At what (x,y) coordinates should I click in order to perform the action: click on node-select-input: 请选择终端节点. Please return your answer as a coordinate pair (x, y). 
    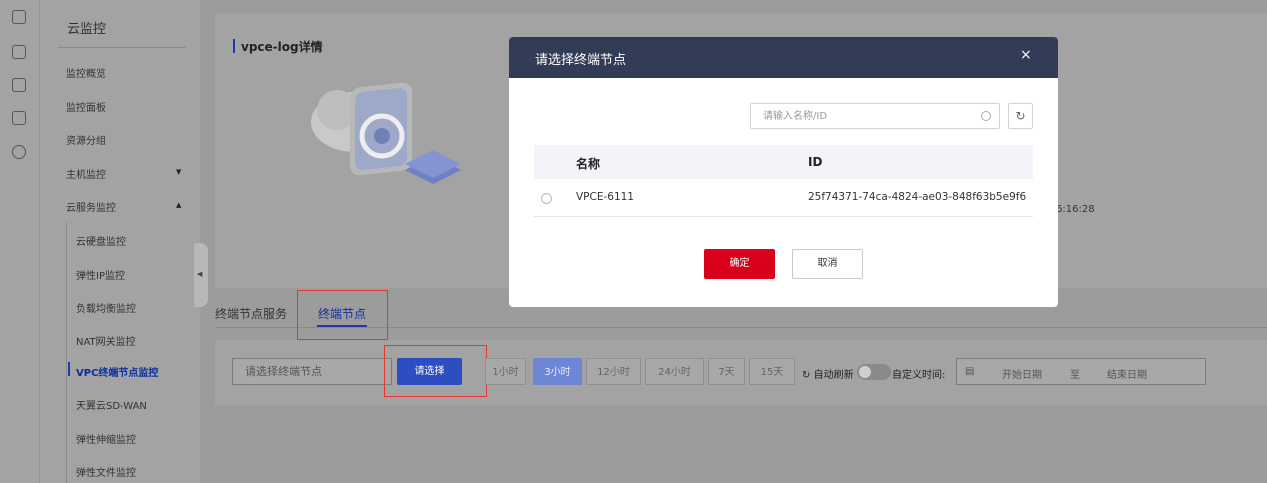
    Looking at the image, I should click on (312, 371).